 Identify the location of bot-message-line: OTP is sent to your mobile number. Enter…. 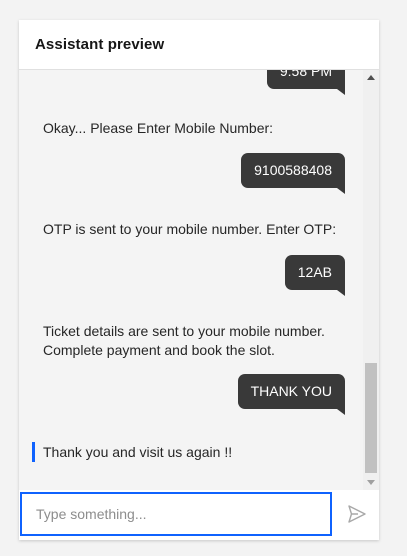
(190, 229).